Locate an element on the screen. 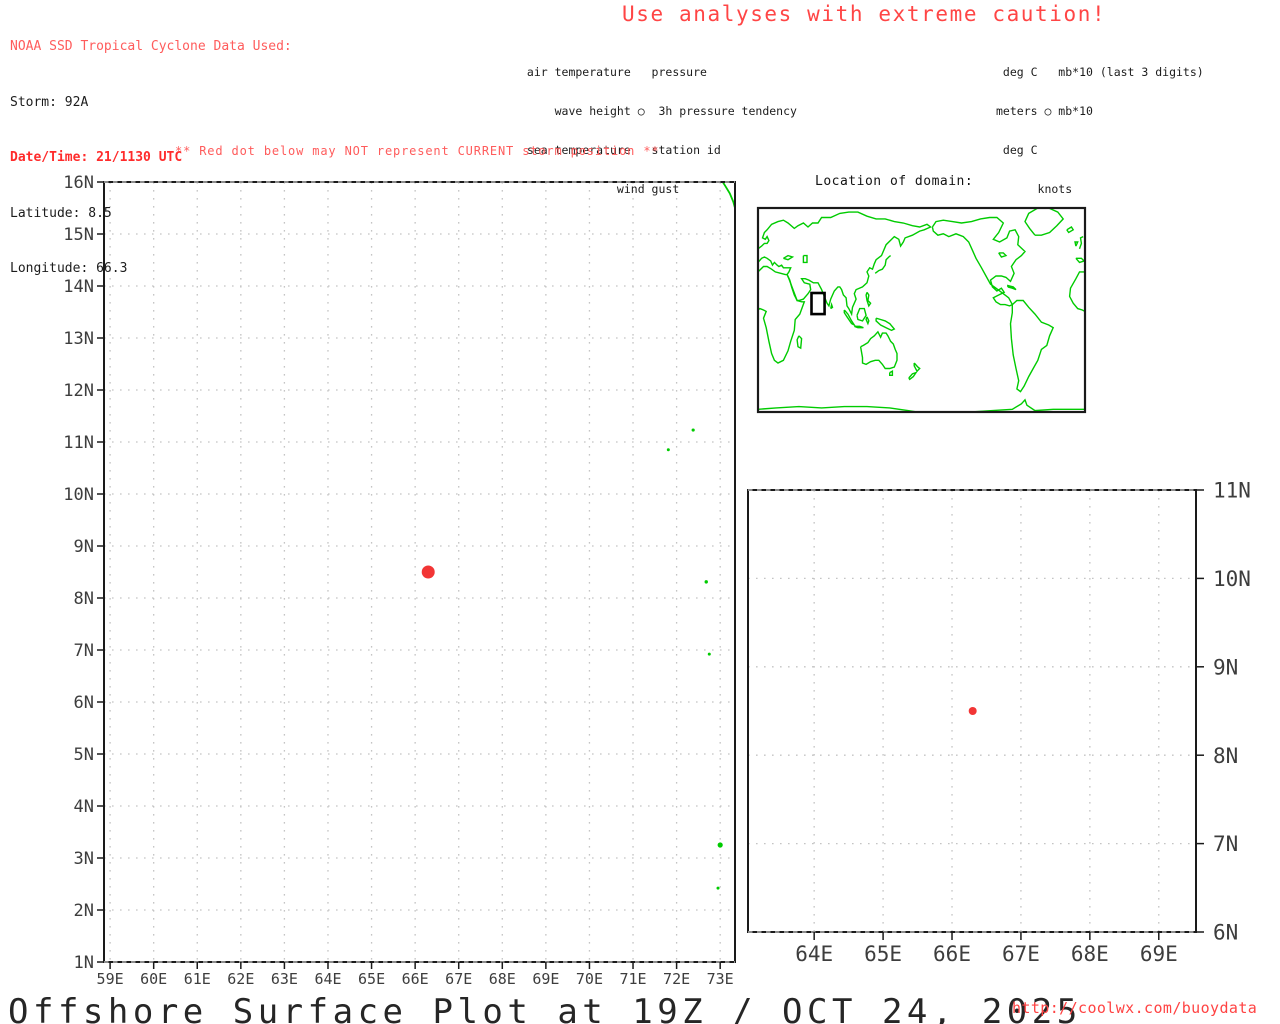 This screenshot has height=1024, width=1280. storm-latitude: Latitude: 8.5 is located at coordinates (61, 213).